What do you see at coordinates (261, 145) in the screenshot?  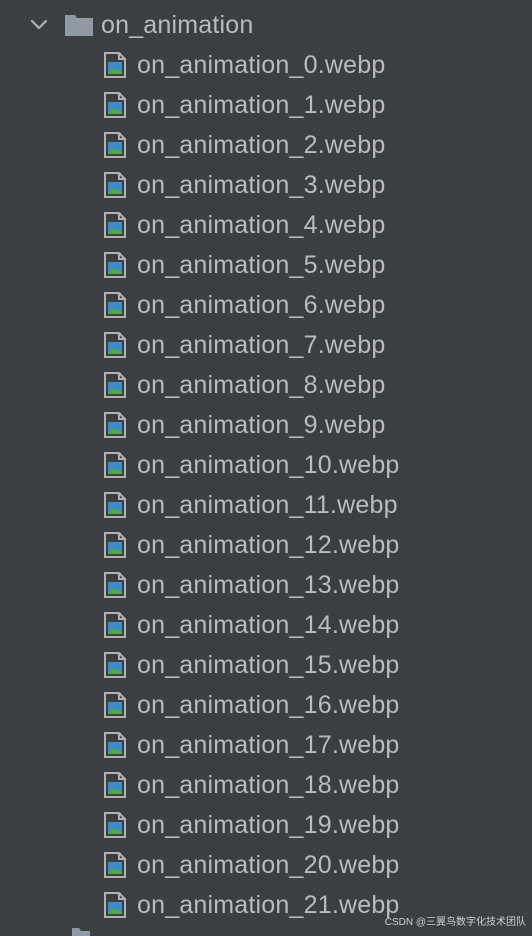 I see `file-label: on_animation_2.webp` at bounding box center [261, 145].